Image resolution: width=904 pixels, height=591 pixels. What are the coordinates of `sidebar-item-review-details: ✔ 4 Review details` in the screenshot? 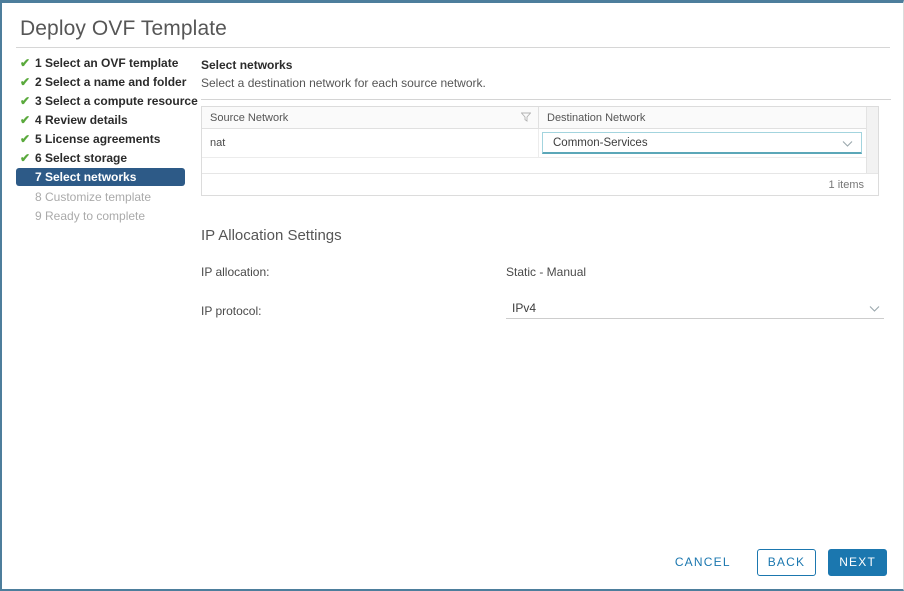 It's located at (106, 119).